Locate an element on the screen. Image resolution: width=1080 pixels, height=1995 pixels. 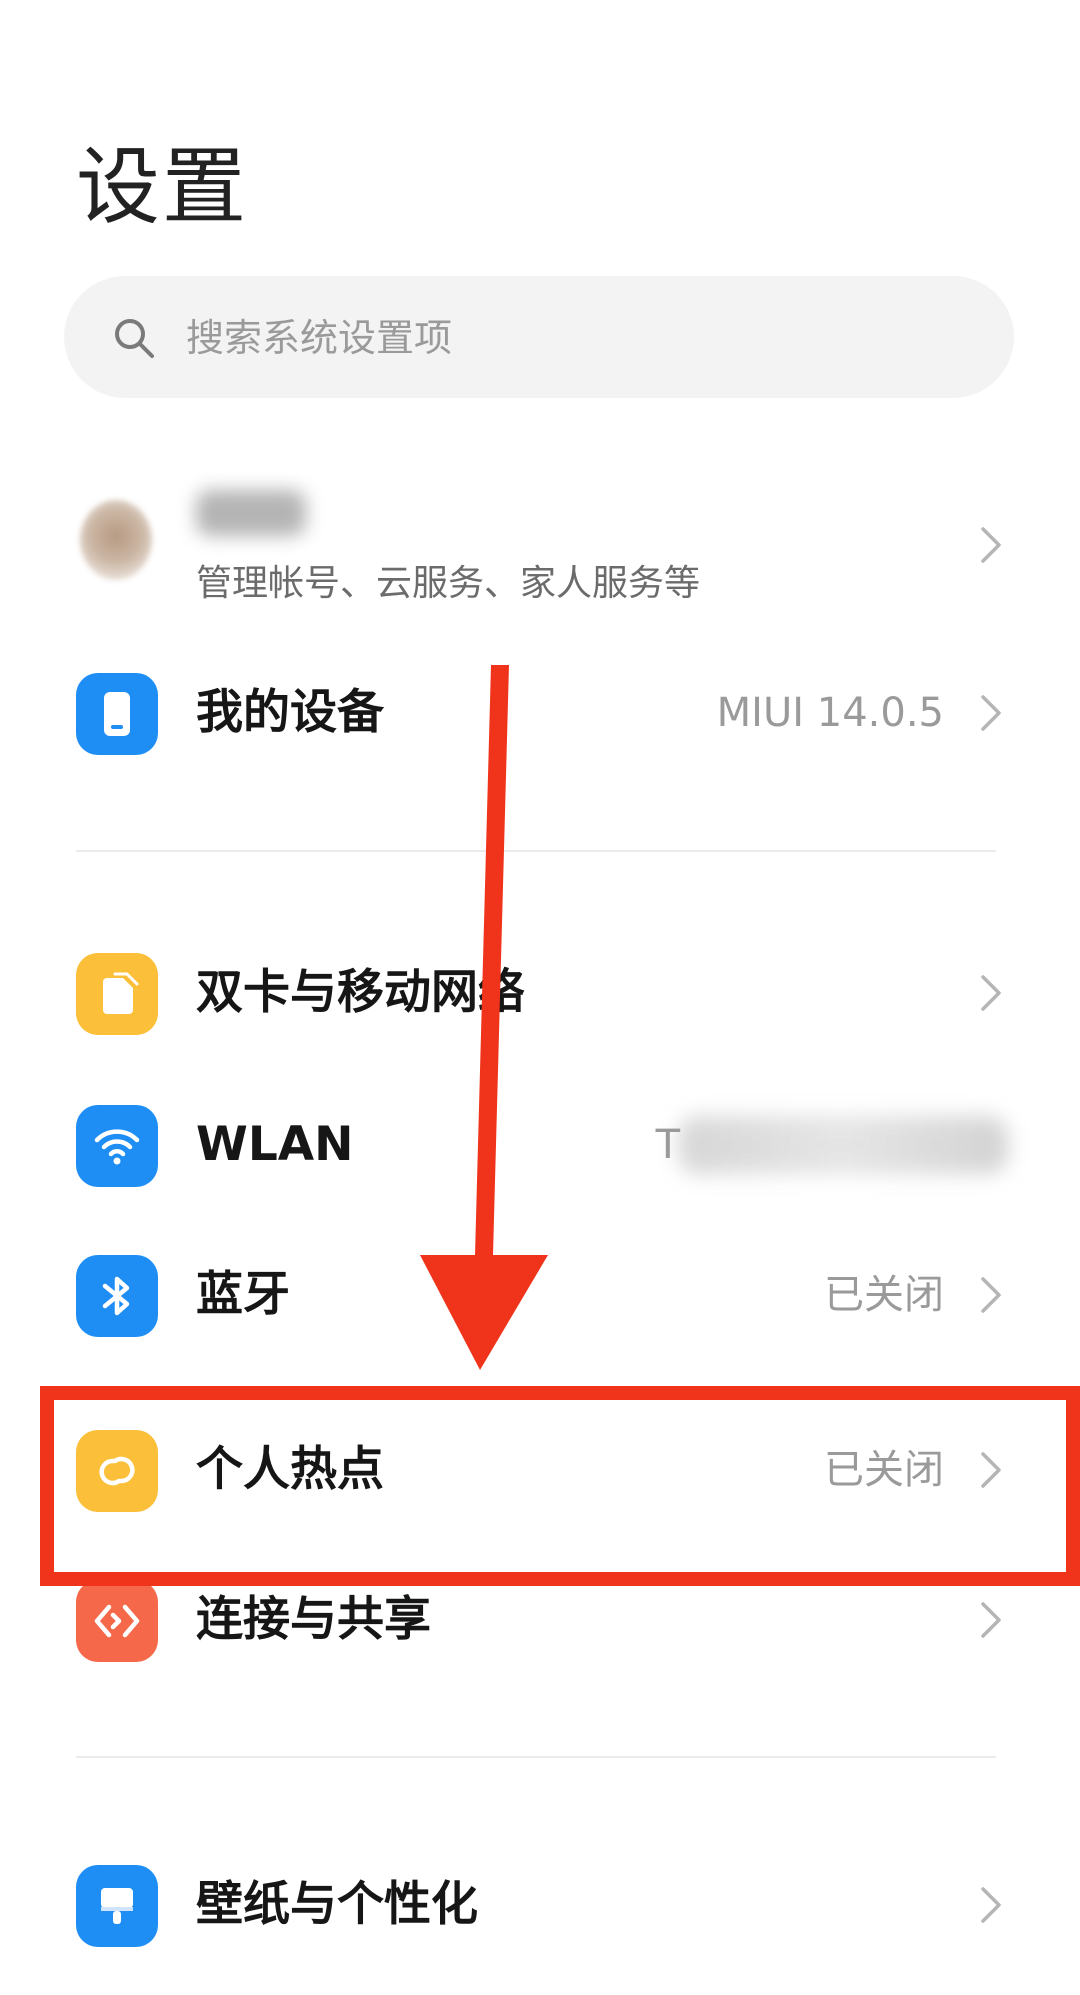
search-icon is located at coordinates (134, 338).